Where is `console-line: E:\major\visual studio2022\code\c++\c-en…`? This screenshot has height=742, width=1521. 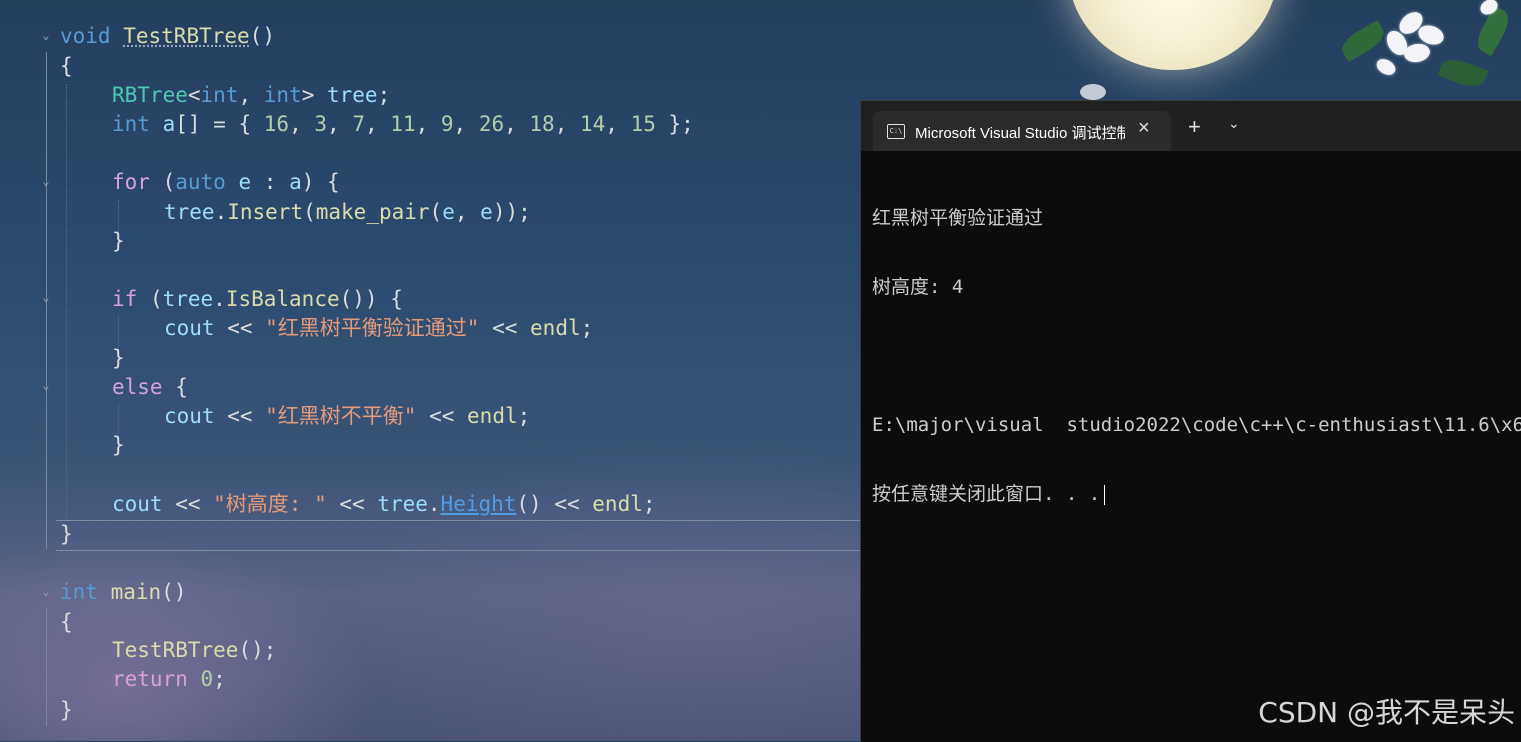 console-line: E:\major\visual studio2022\code\c++\c-en… is located at coordinates (1196, 425).